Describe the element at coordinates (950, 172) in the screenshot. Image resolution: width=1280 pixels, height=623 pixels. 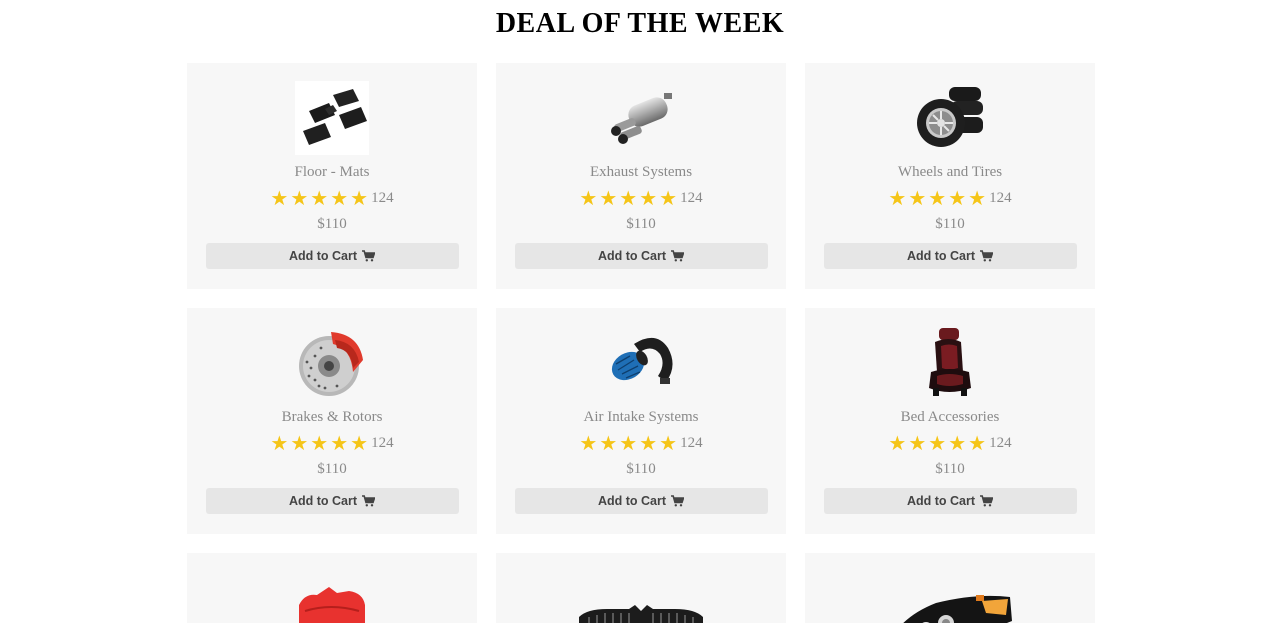
I see `product-name: Wheels and Tires` at that location.